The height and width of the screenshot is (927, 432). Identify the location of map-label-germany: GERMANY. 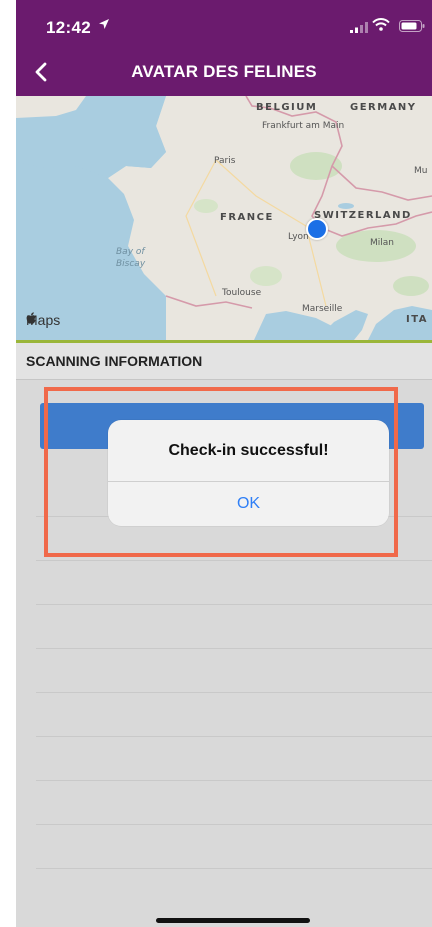
(383, 107).